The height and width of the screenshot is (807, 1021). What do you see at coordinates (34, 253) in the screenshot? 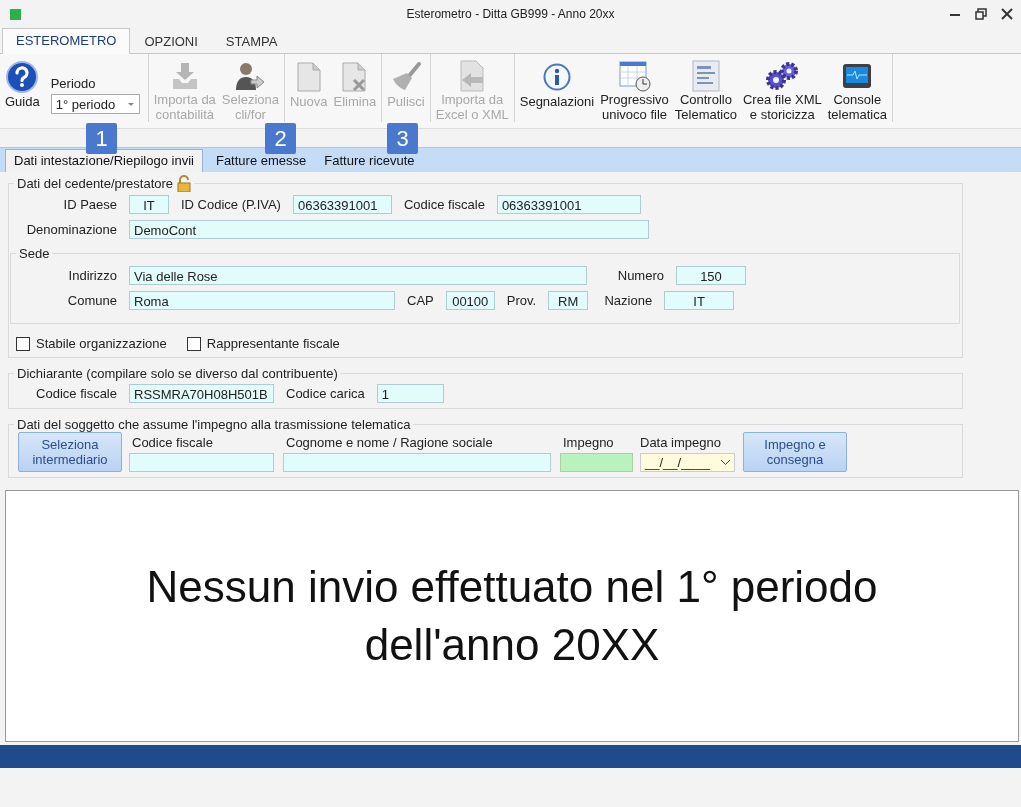
I see `section-title: Sede` at bounding box center [34, 253].